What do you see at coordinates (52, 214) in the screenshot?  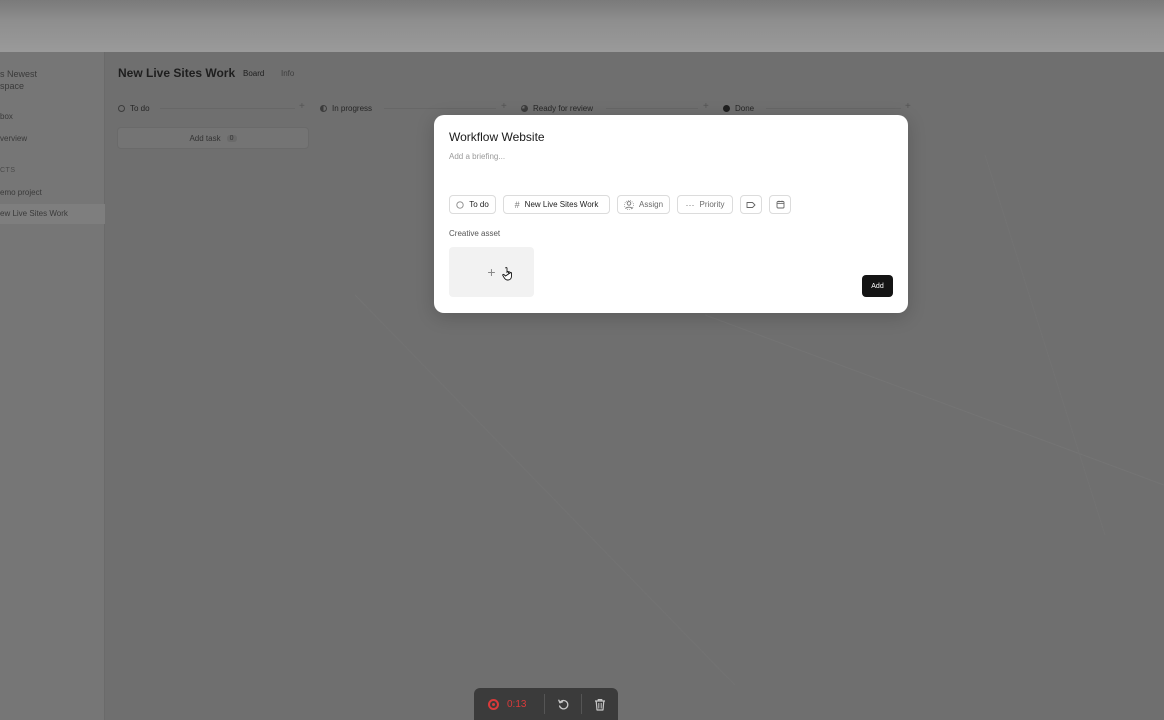 I see `sidebar-item-new-live-sites-work: ew Live Sites Work` at bounding box center [52, 214].